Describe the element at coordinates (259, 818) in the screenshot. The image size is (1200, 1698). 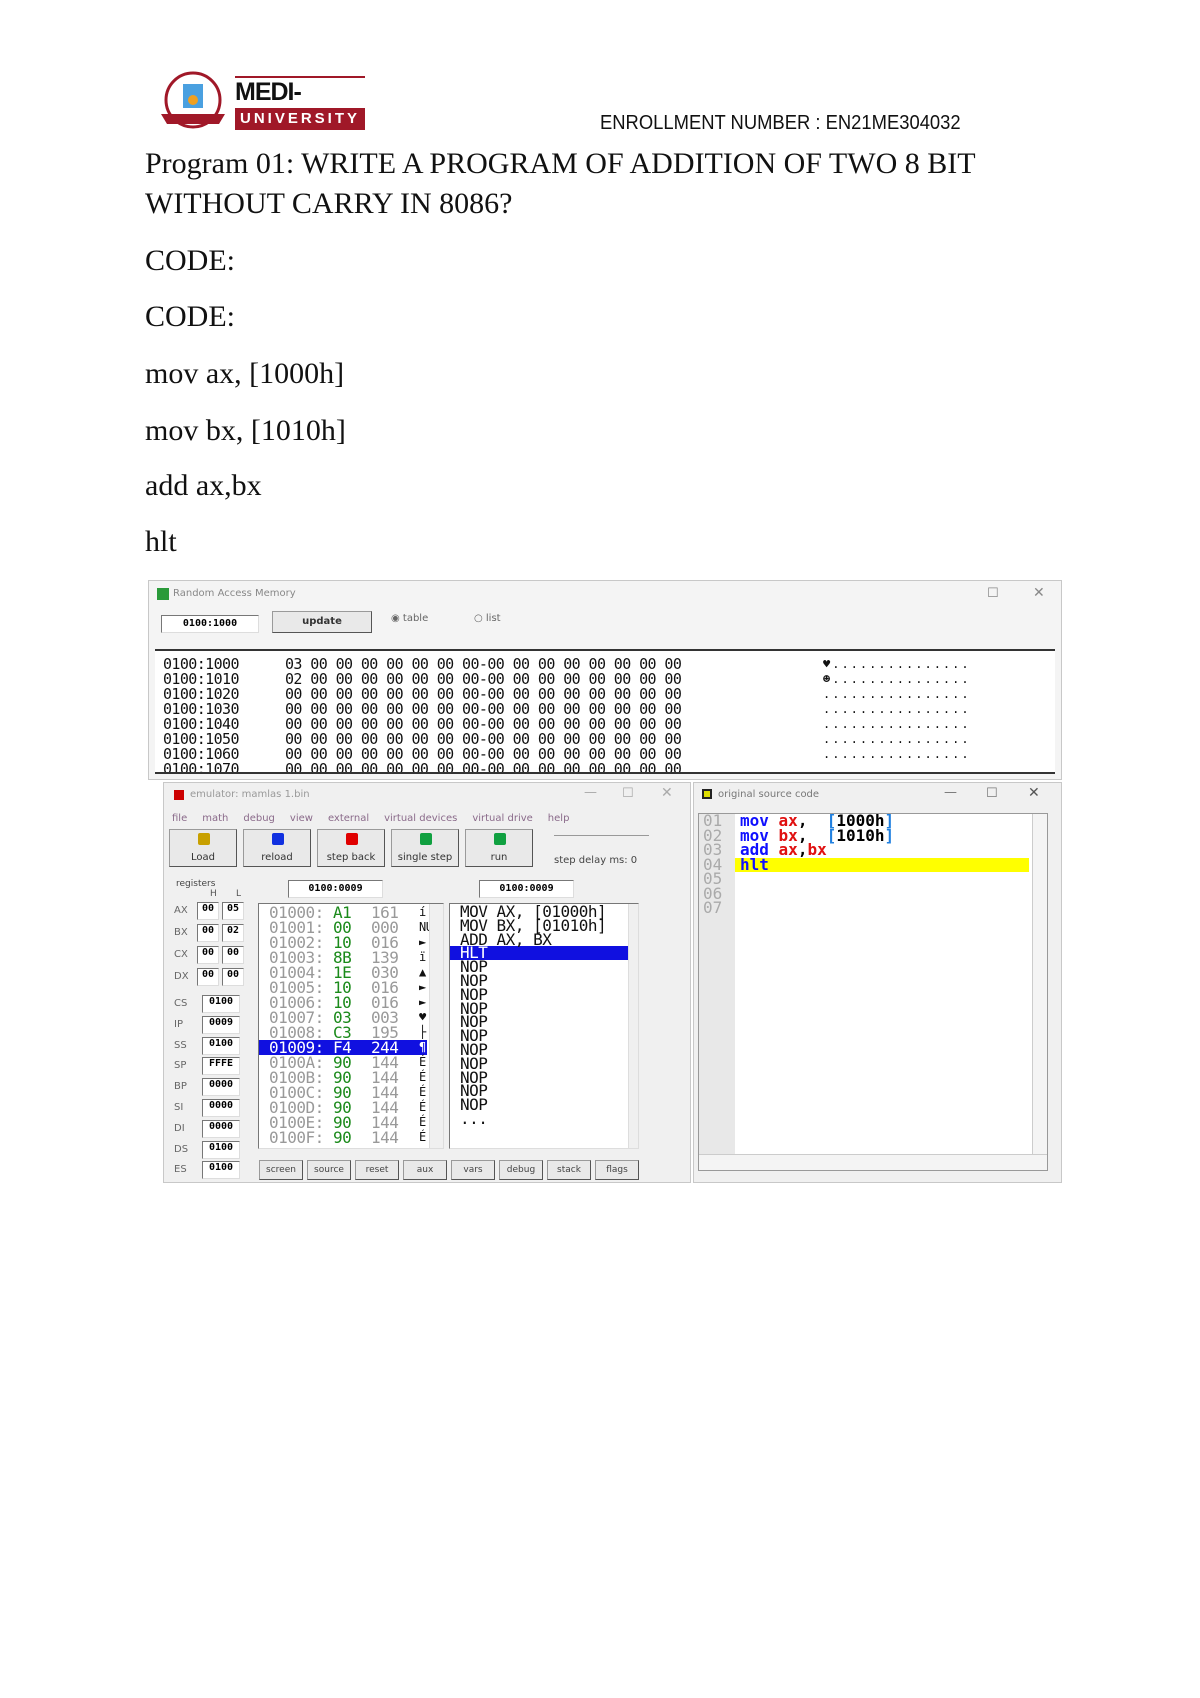
I see `menu-item-debug: debug` at that location.